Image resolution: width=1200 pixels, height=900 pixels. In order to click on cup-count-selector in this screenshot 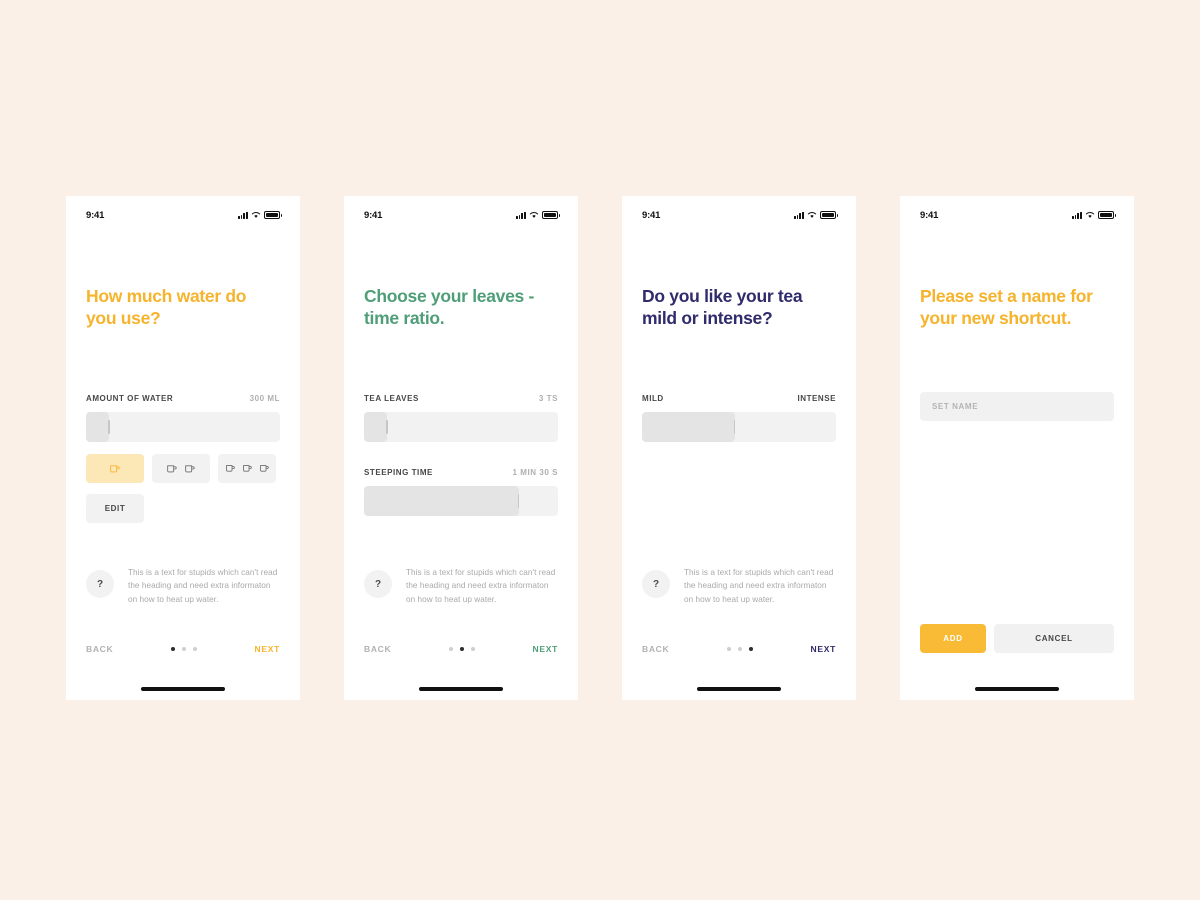, I will do `click(183, 468)`.